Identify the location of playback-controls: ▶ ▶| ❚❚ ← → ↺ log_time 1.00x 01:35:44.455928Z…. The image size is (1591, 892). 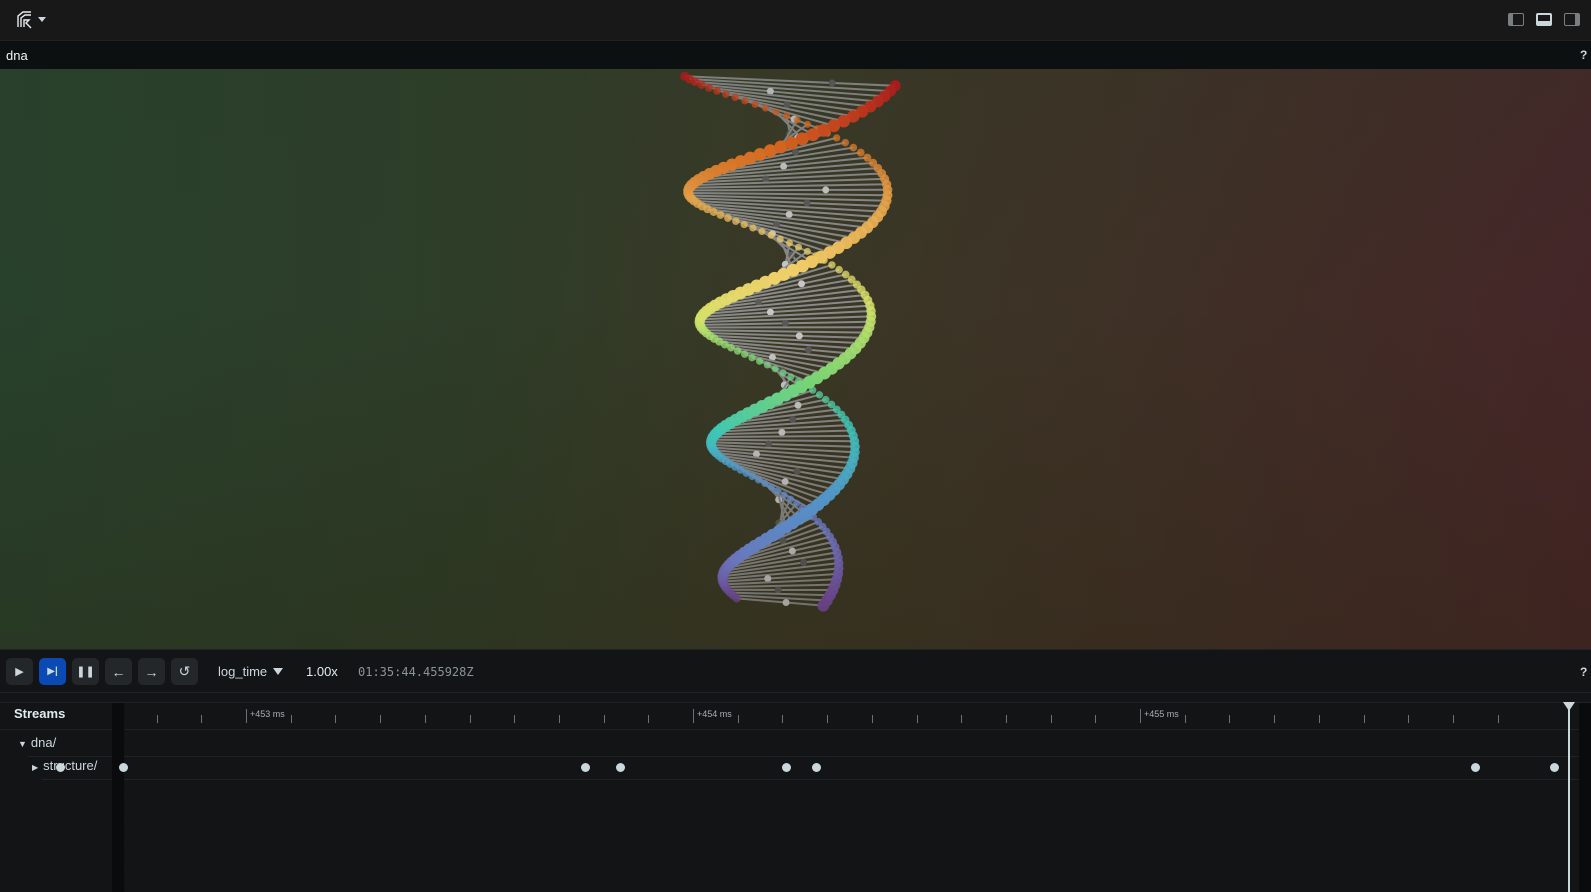
(795, 671).